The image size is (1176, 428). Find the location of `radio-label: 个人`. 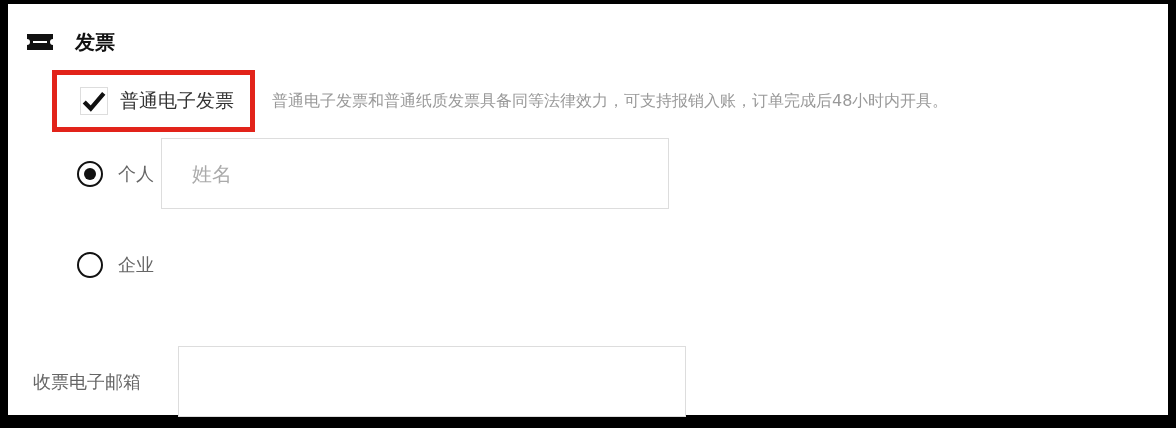

radio-label: 个人 is located at coordinates (139, 173).